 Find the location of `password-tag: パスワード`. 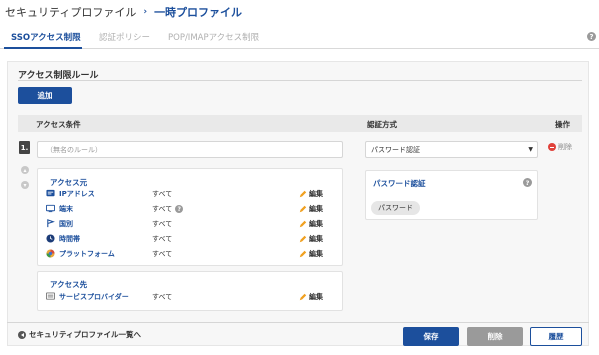

password-tag: パスワード is located at coordinates (395, 208).